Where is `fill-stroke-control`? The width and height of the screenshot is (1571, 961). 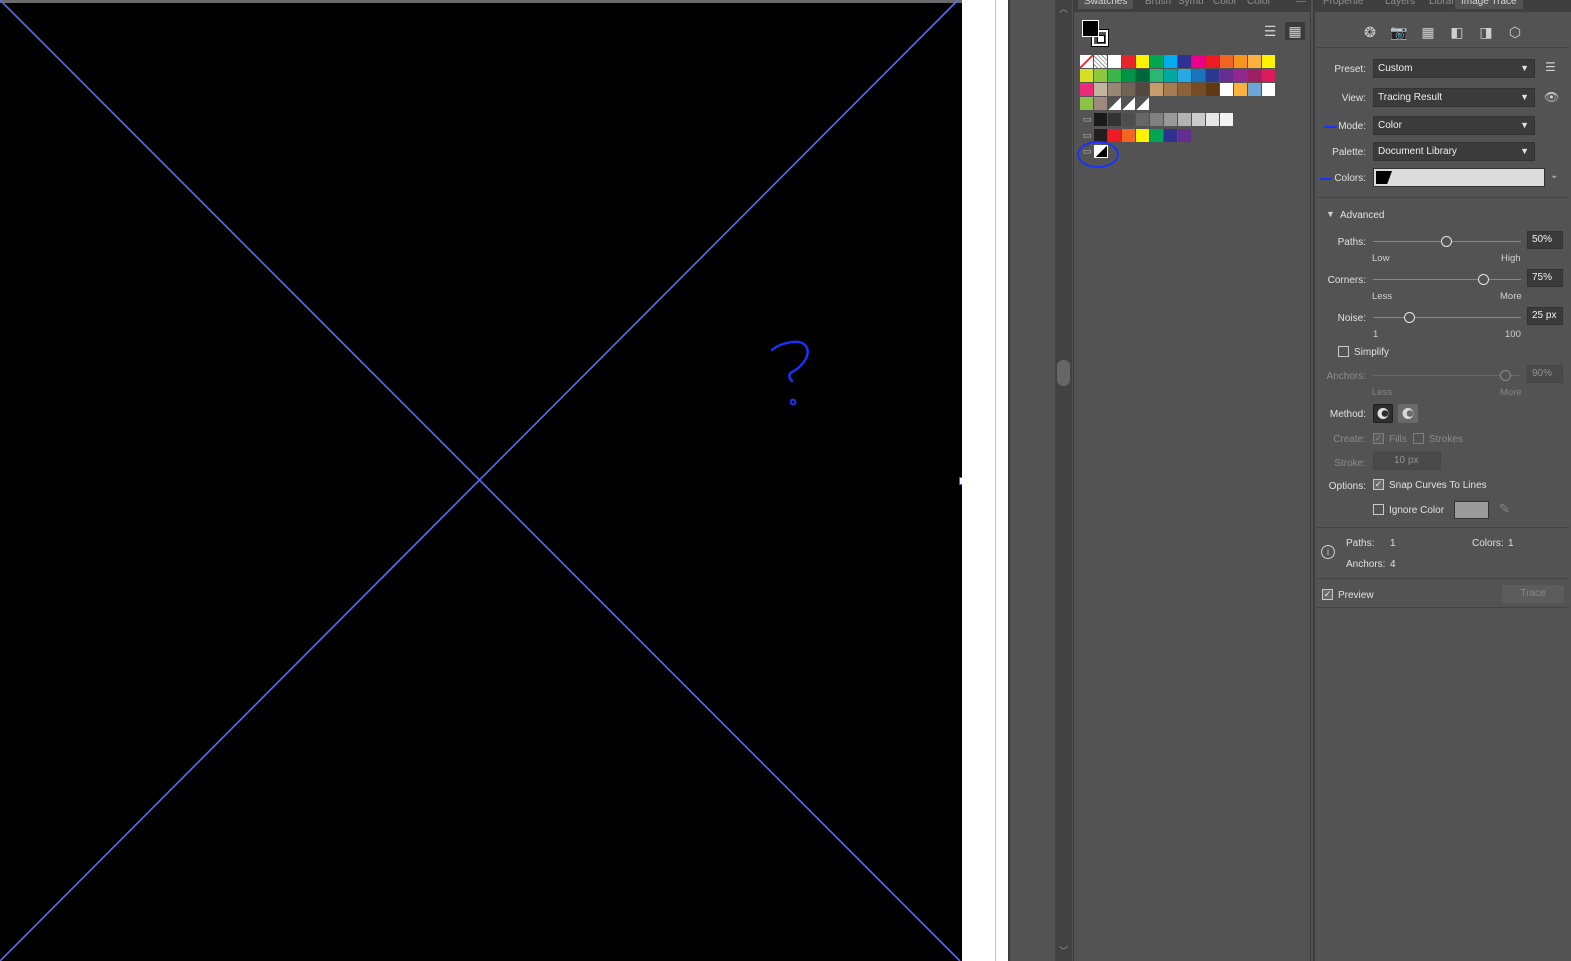
fill-stroke-control is located at coordinates (1096, 34).